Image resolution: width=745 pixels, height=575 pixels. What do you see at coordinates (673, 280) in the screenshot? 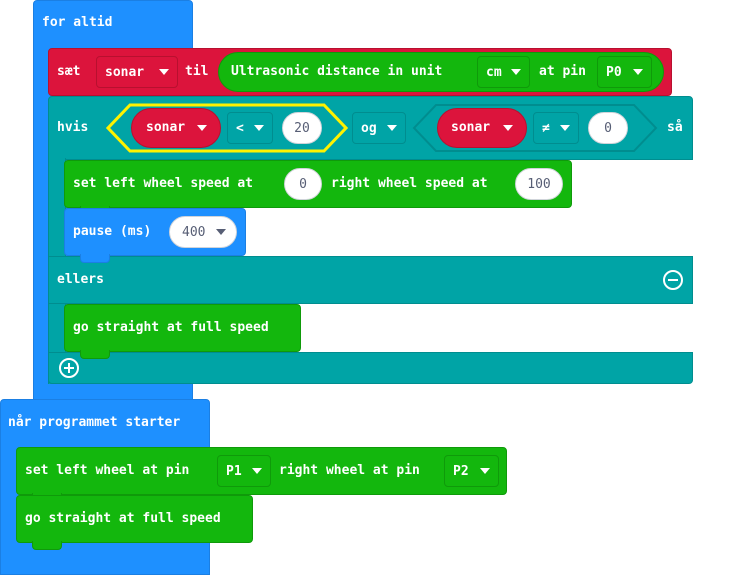
I see `minus-circle-icon` at bounding box center [673, 280].